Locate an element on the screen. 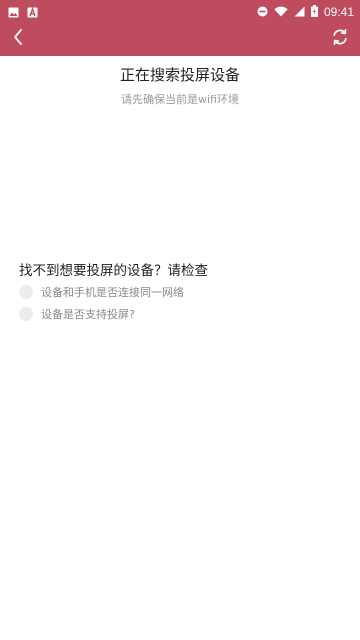 This screenshot has width=360, height=640. check-item-label: 设备和手机是否连接同一网络 is located at coordinates (112, 292).